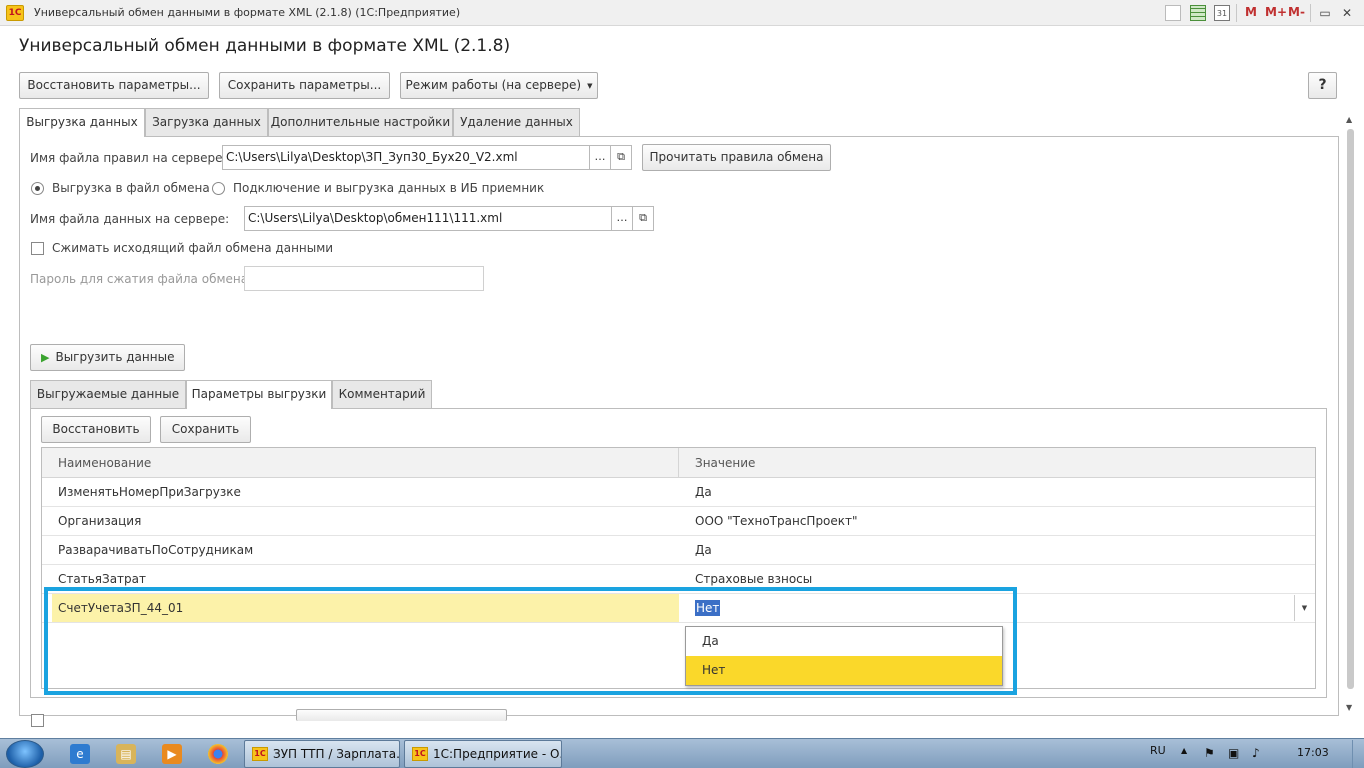  What do you see at coordinates (1233, 753) in the screenshot?
I see `network-icon: ▣` at bounding box center [1233, 753].